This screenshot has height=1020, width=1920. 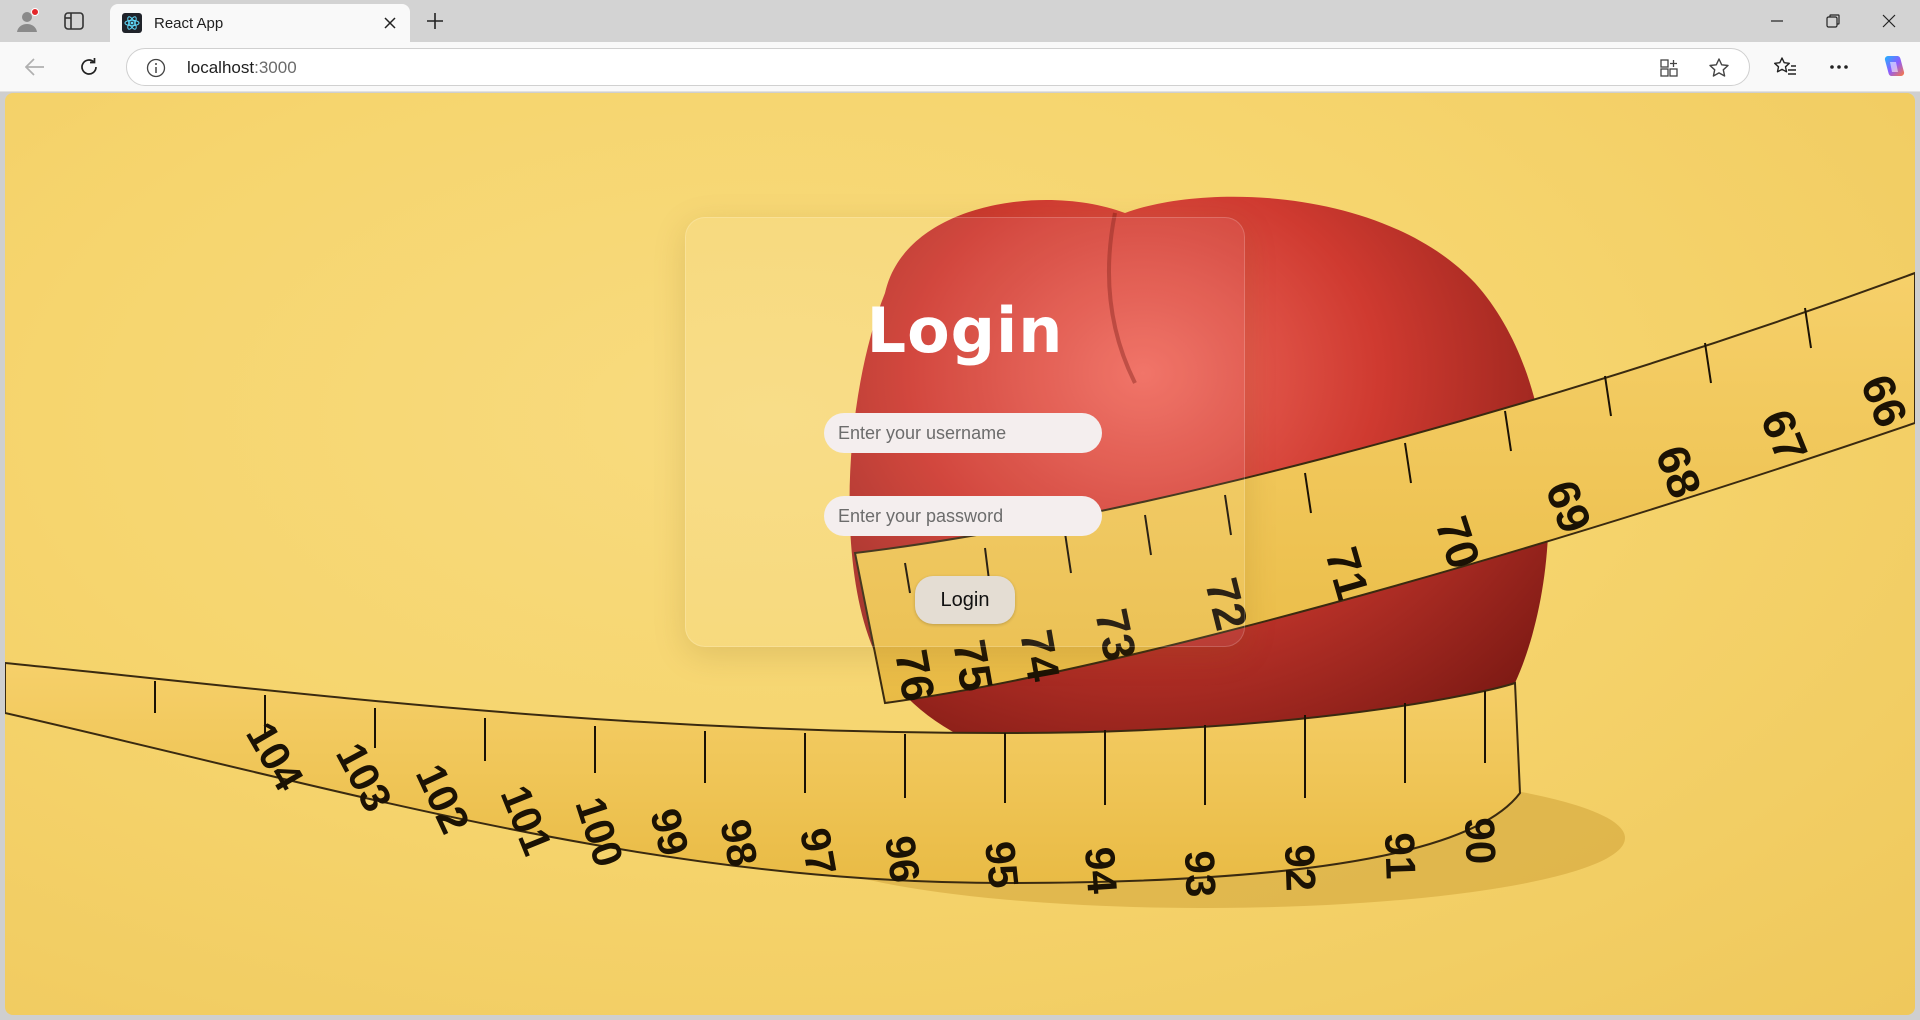 I want to click on new-tab-icon, so click(x=435, y=21).